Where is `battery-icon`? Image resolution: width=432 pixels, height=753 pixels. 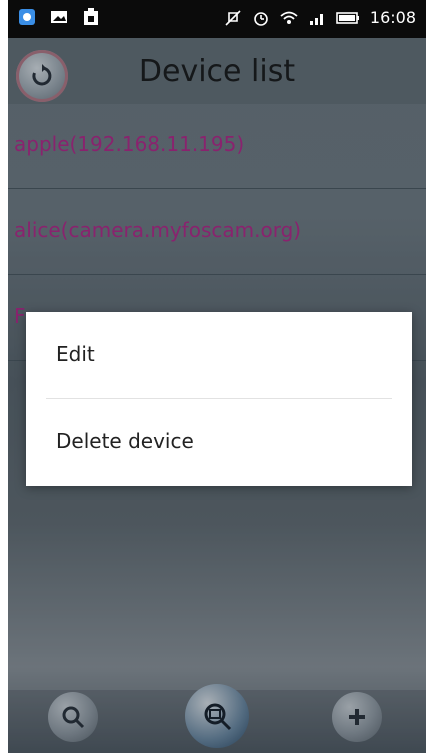 battery-icon is located at coordinates (347, 17).